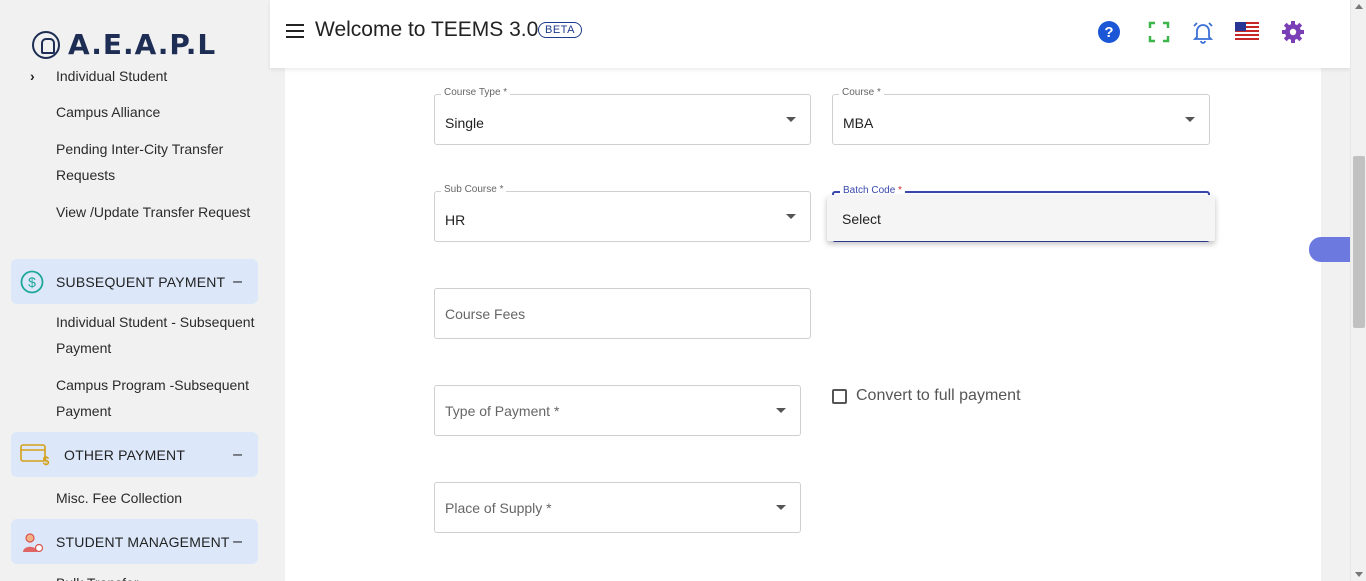 The height and width of the screenshot is (581, 1366). Describe the element at coordinates (622, 213) in the screenshot. I see `sub-course-select: Sub Course * HR` at that location.